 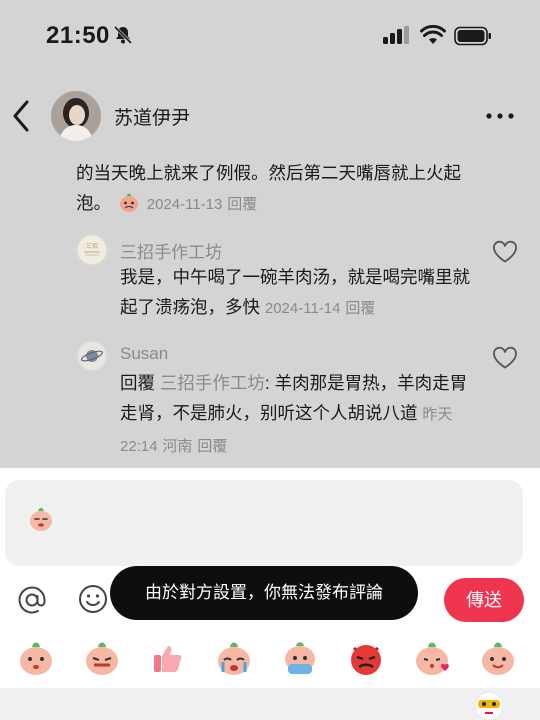 What do you see at coordinates (498, 658) in the screenshot?
I see `peach-smile-emoji-icon` at bounding box center [498, 658].